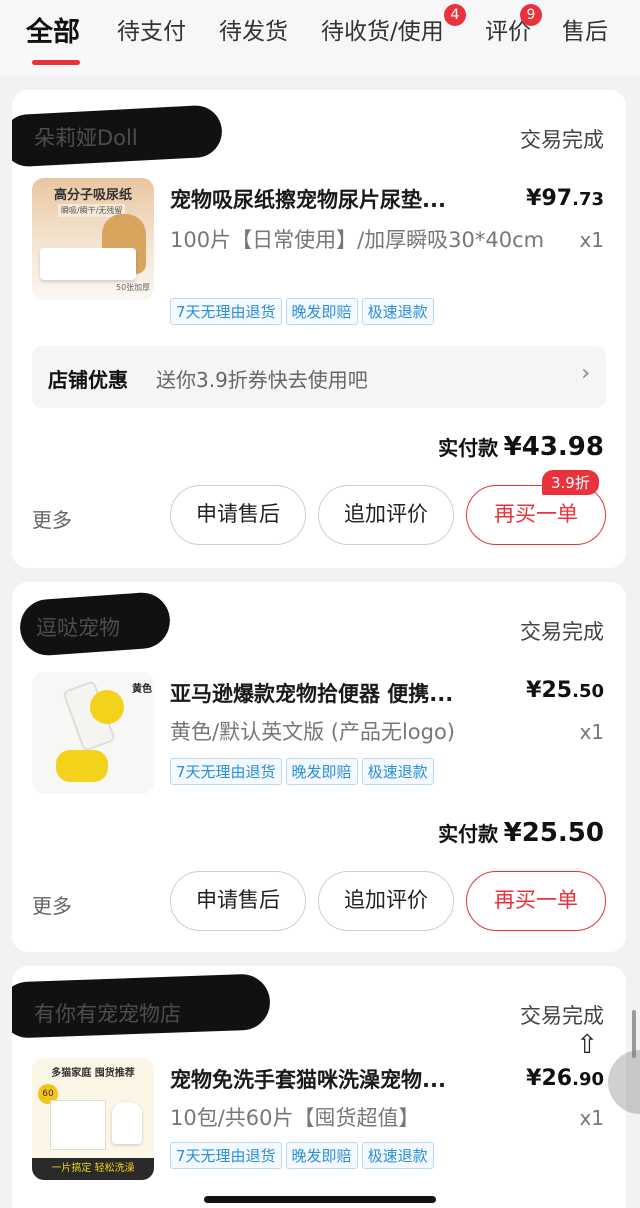 The width and height of the screenshot is (640, 1208). Describe the element at coordinates (262, 380) in the screenshot. I see `promo-text: 送你3.9折券快去使用吧` at that location.